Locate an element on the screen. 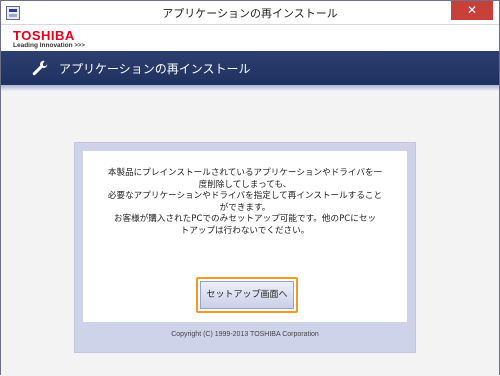  page-title: アプリケーションの再インストール is located at coordinates (155, 69).